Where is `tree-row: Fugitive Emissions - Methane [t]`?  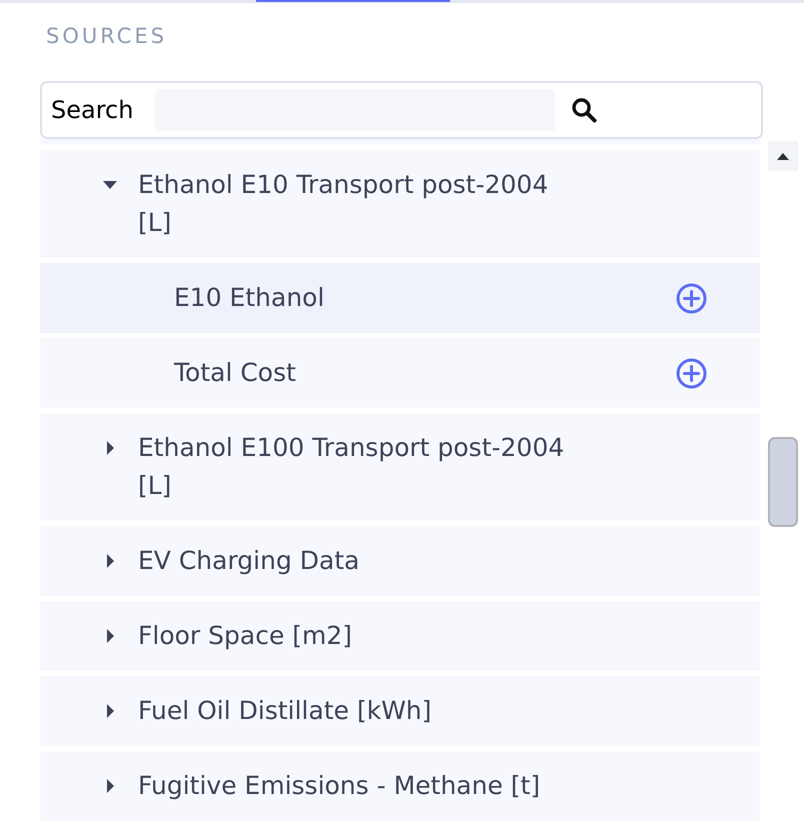
tree-row: Fugitive Emissions - Methane [t] is located at coordinates (400, 786).